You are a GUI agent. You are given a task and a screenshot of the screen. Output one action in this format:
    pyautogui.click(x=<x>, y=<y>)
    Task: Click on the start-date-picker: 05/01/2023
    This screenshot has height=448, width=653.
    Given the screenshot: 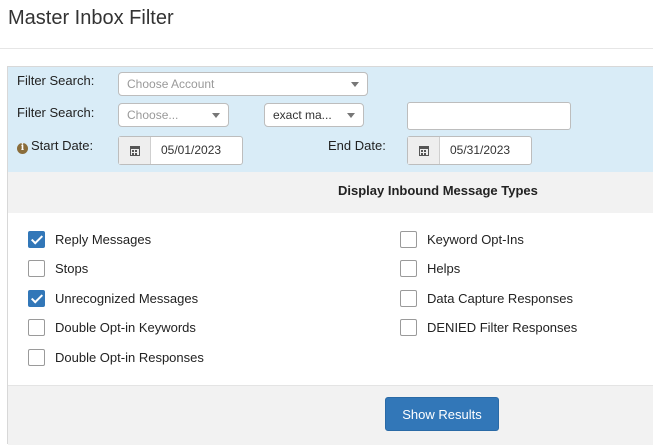 What is the action you would take?
    pyautogui.click(x=180, y=150)
    